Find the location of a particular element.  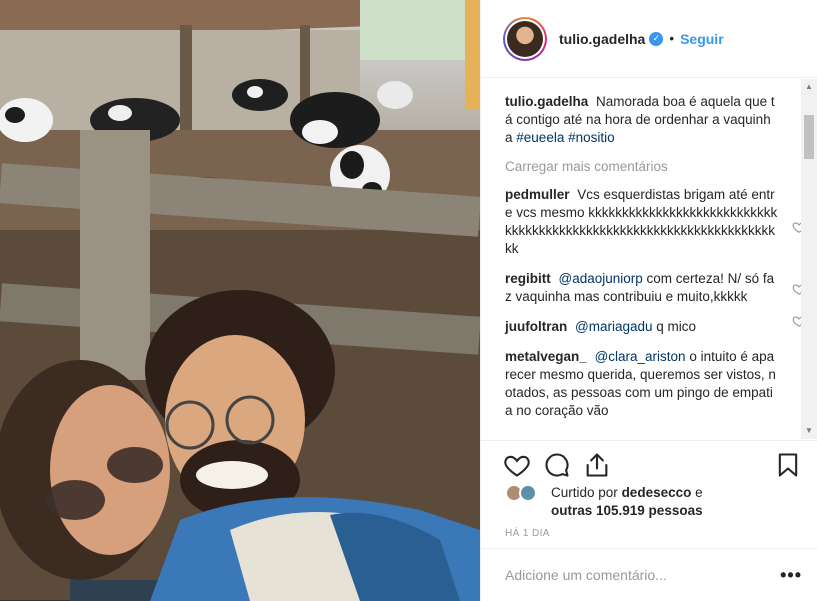

comment-author: juufoltran is located at coordinates (536, 326).